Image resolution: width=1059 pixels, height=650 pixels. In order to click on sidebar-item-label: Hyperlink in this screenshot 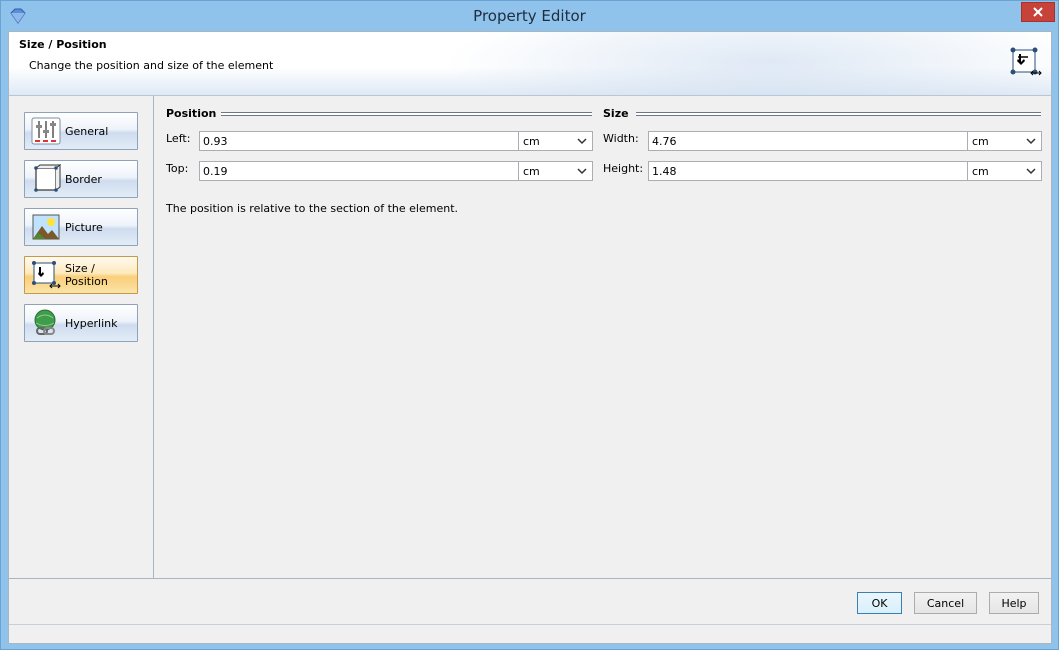, I will do `click(91, 323)`.